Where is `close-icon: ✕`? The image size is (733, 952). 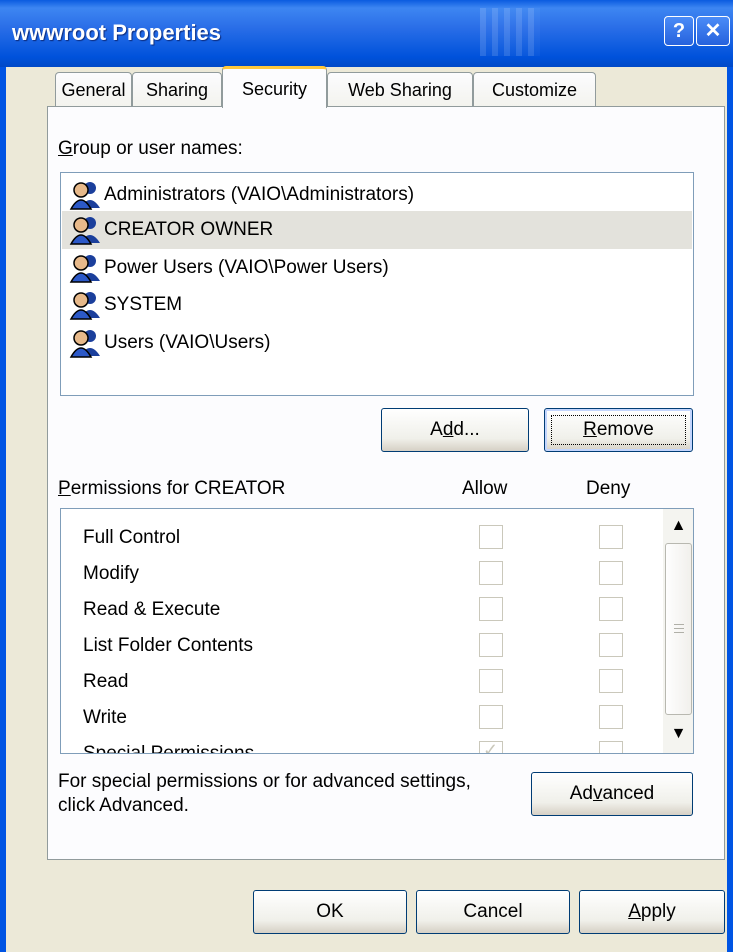
close-icon: ✕ is located at coordinates (713, 31).